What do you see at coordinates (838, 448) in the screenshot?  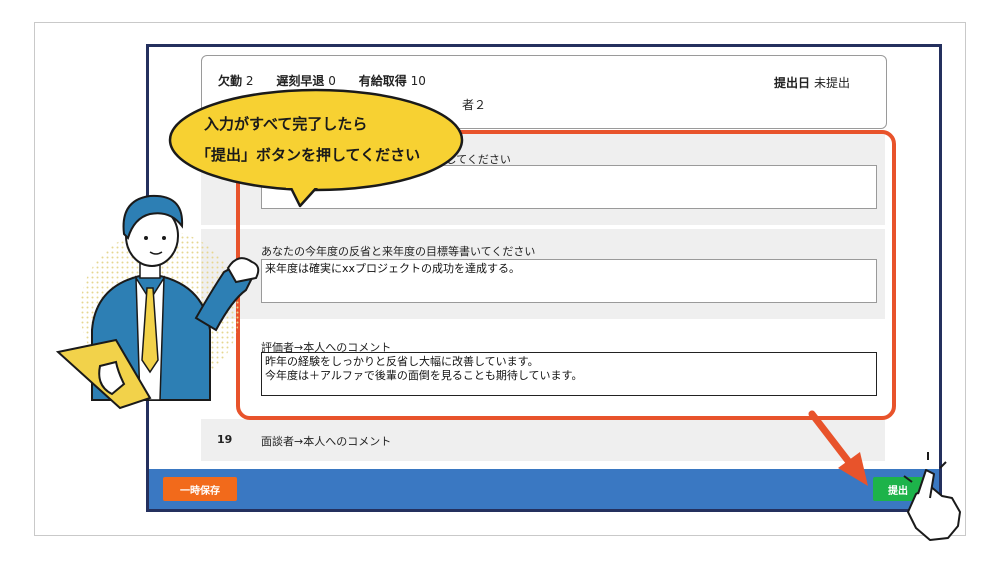 I see `pointer-arrow-icon` at bounding box center [838, 448].